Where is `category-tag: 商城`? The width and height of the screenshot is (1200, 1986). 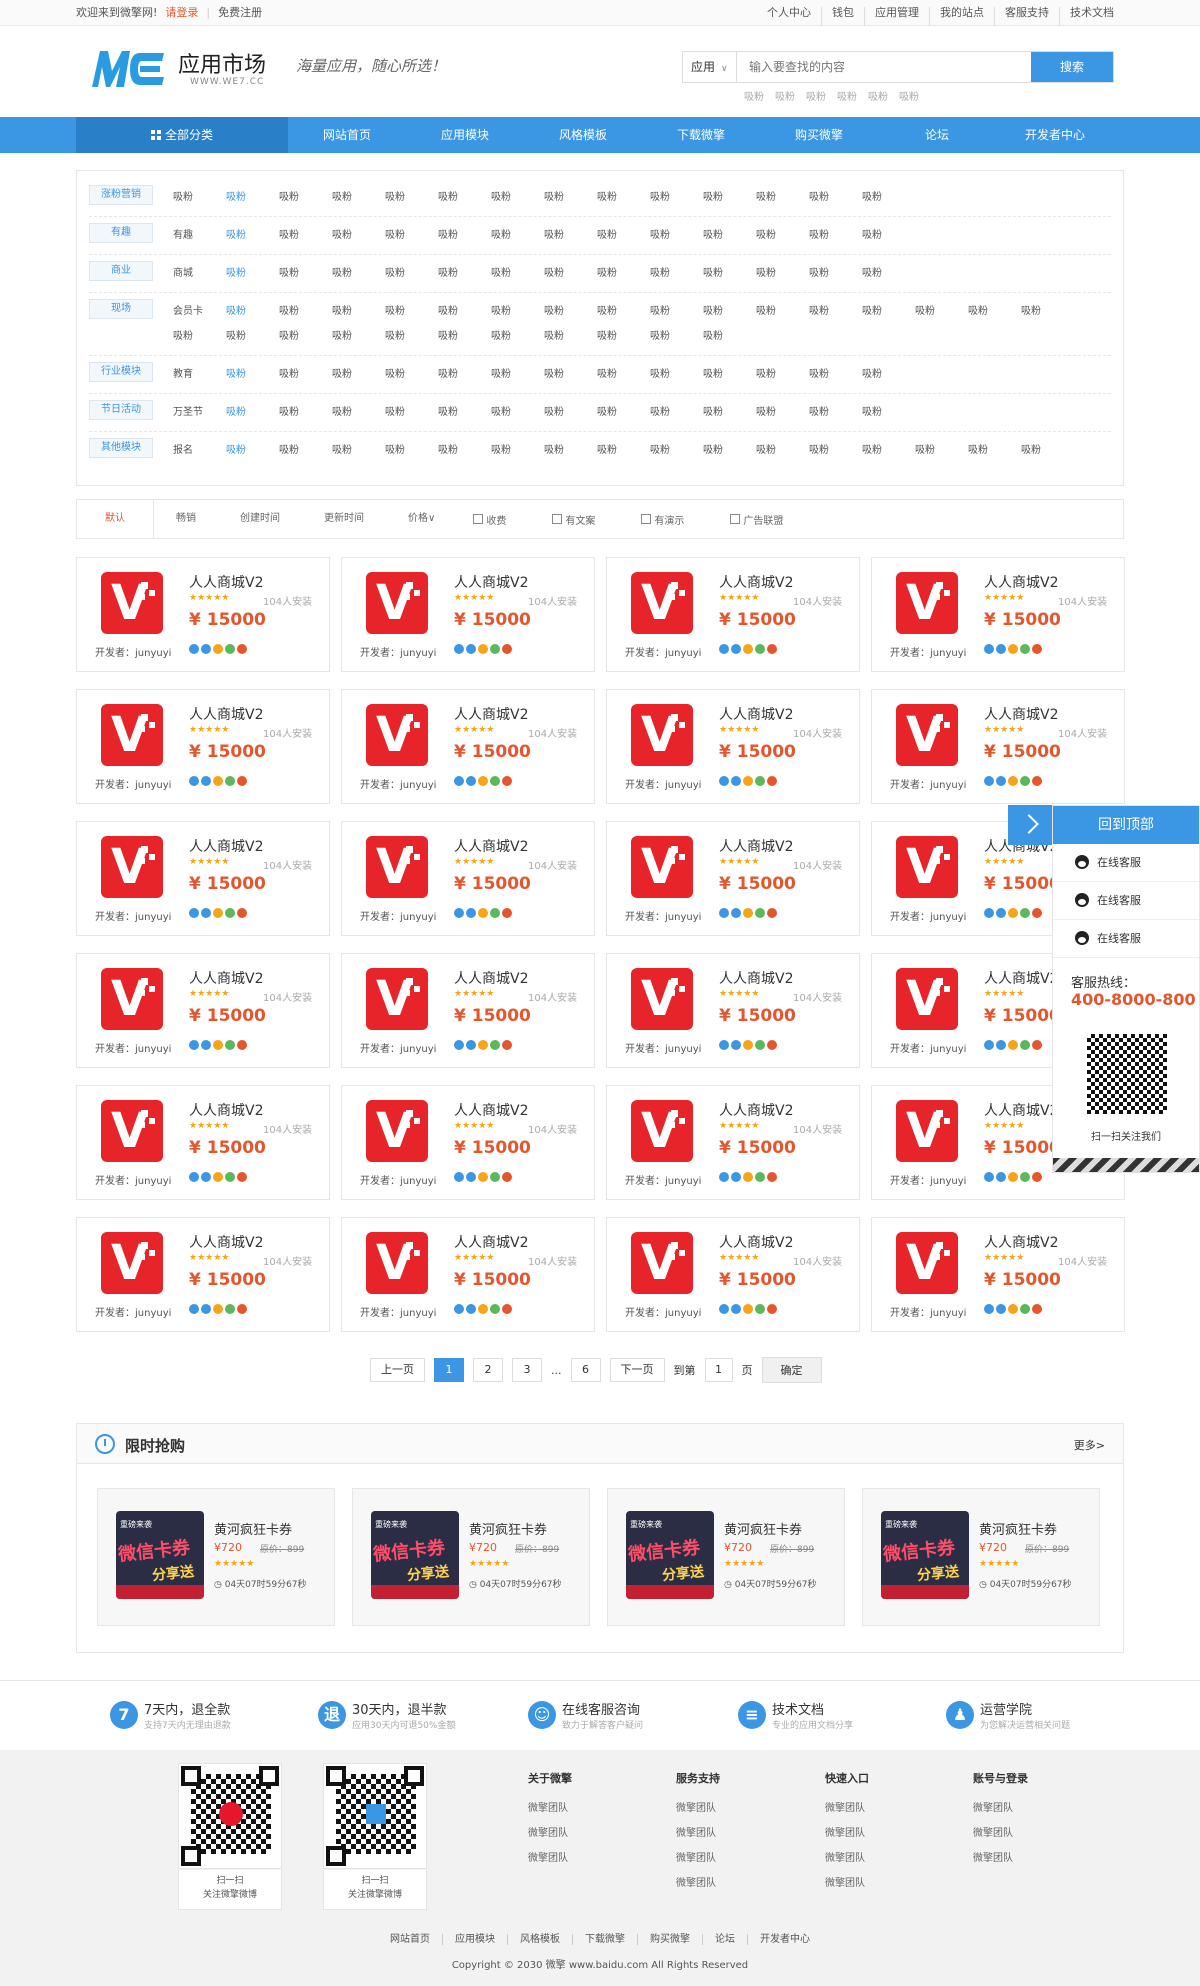 category-tag: 商城 is located at coordinates (199, 273).